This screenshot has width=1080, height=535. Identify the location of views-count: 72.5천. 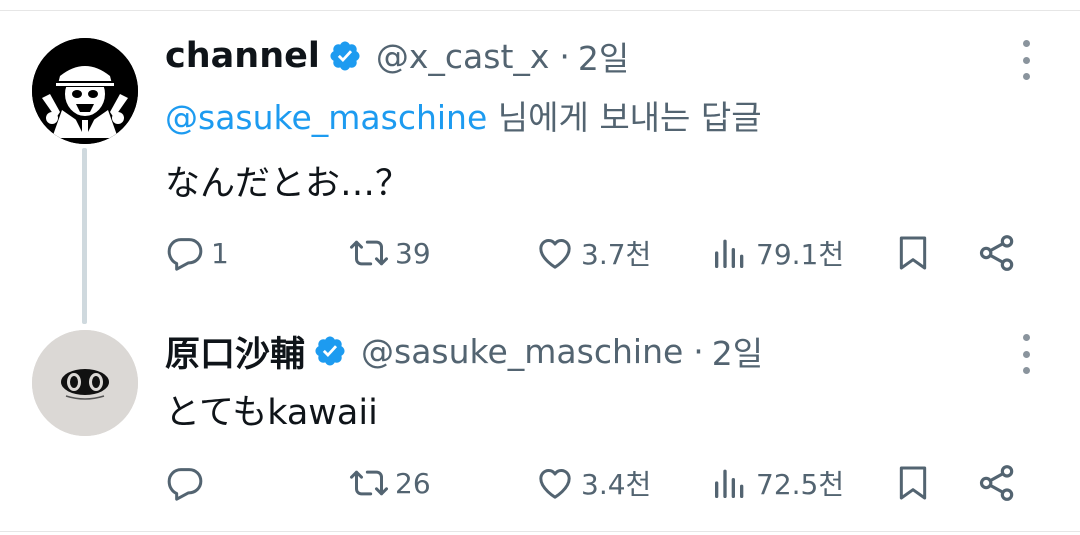
(800, 484).